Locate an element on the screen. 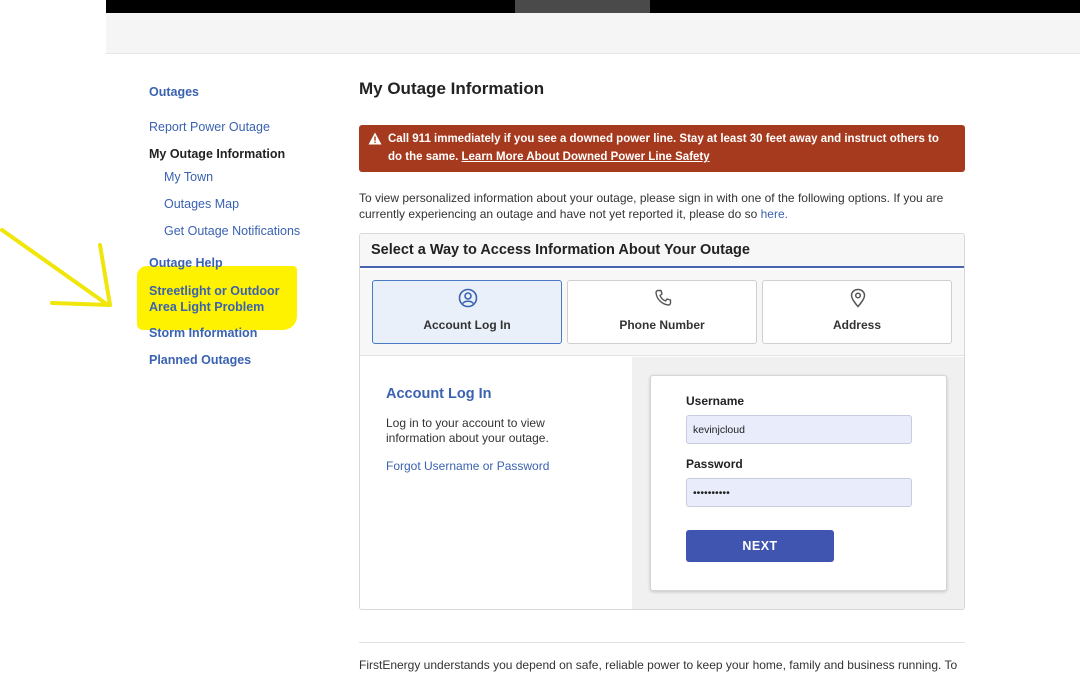 This screenshot has height=675, width=1080. forgot-username-password-link: Forgot Username or Password is located at coordinates (467, 466).